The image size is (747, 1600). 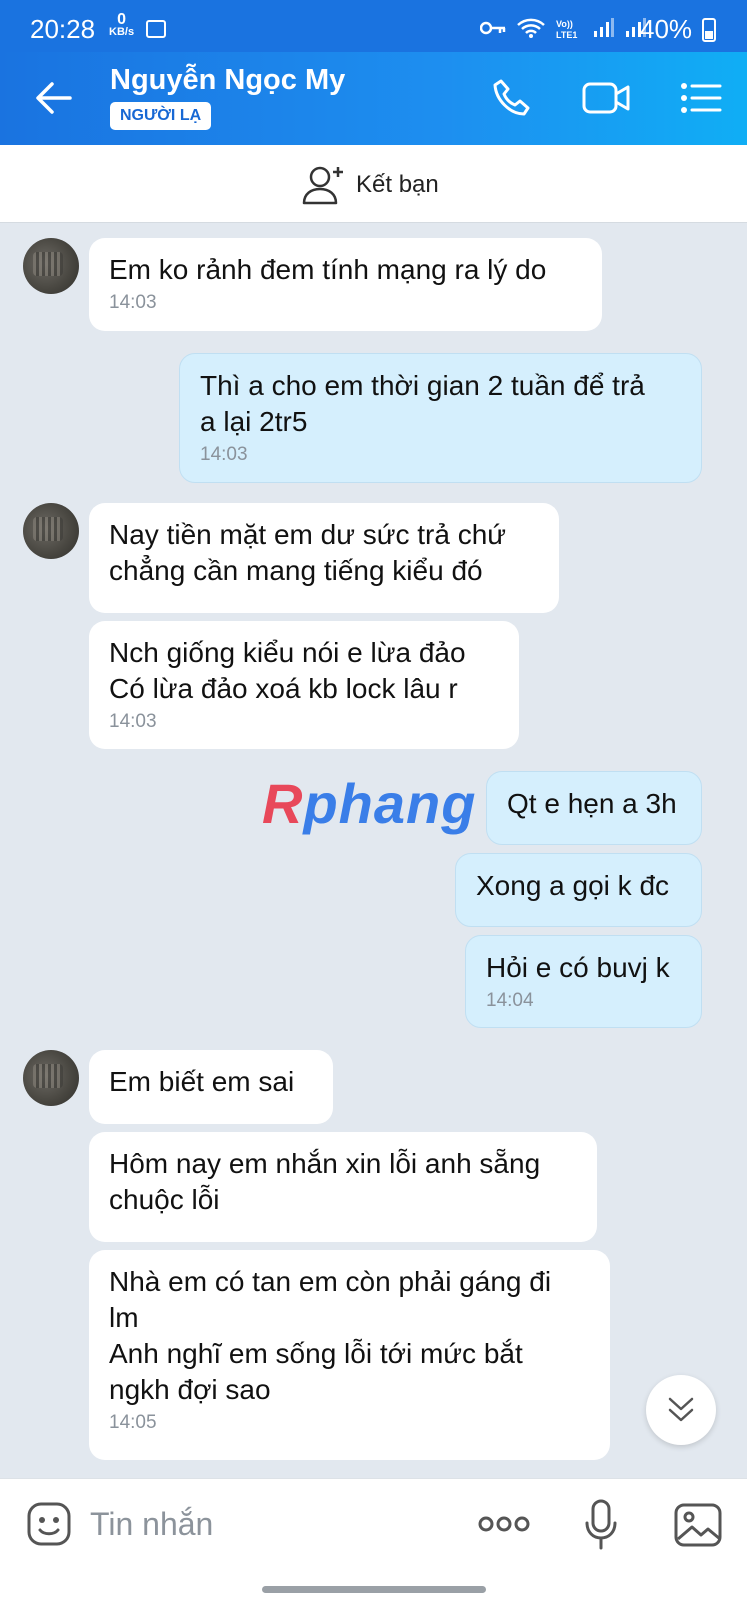 What do you see at coordinates (122, 32) in the screenshot?
I see `network-speed-unit: KB/s` at bounding box center [122, 32].